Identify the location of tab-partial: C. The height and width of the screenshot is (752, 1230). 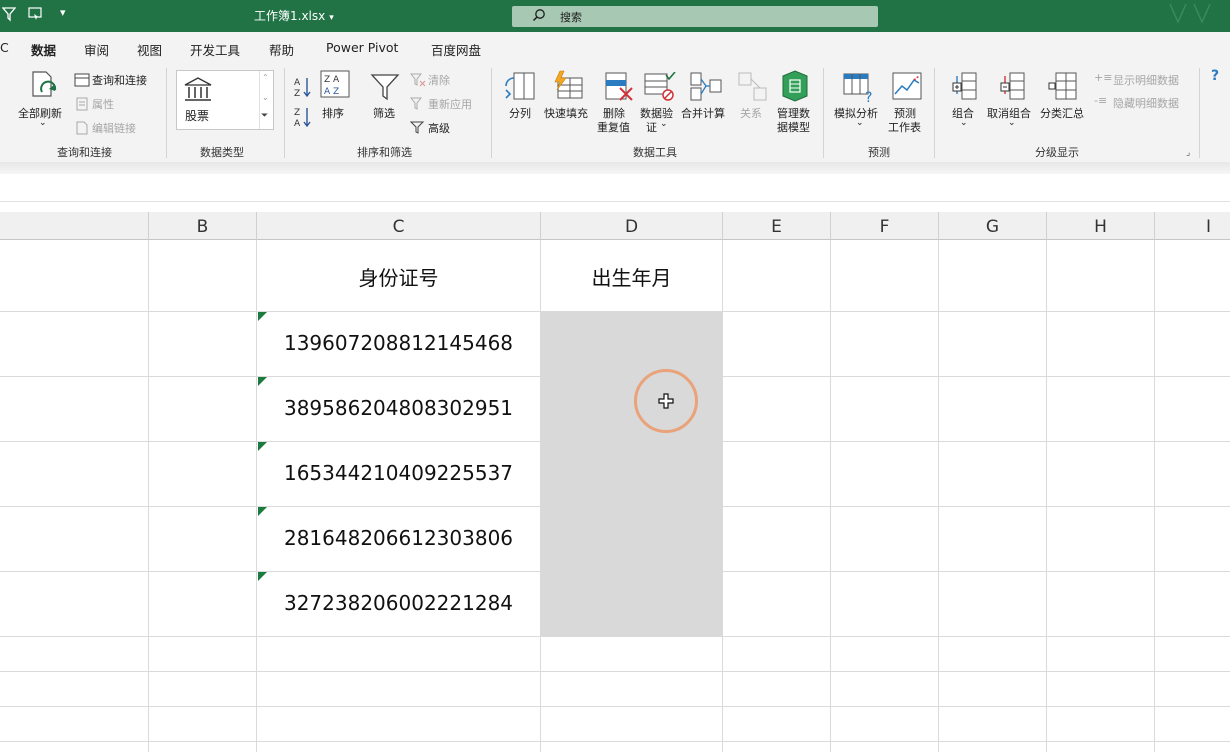
(4, 47).